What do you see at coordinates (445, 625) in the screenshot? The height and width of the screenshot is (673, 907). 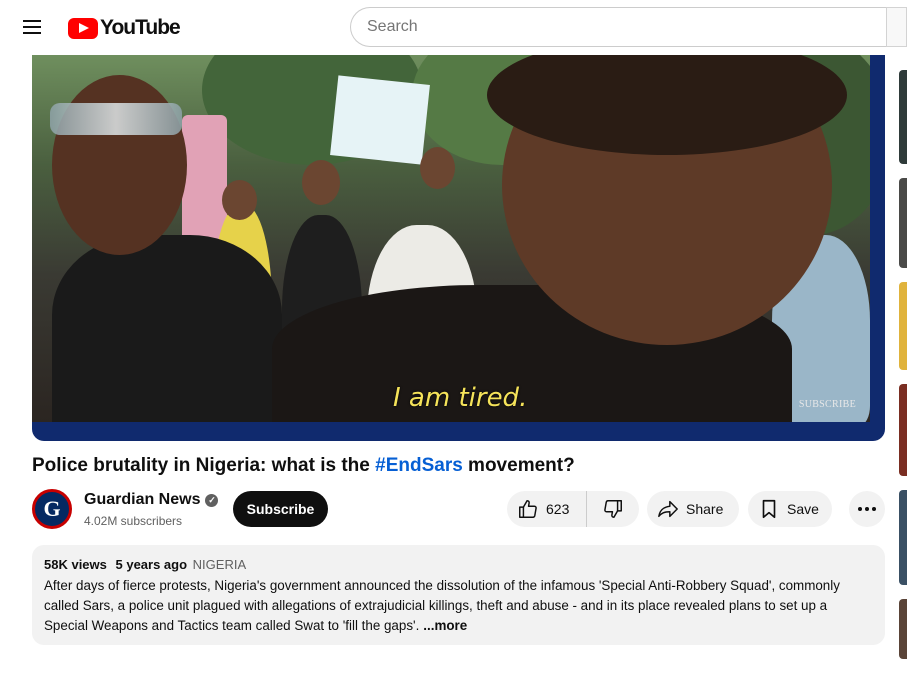 I see `show-more-link: ...more` at bounding box center [445, 625].